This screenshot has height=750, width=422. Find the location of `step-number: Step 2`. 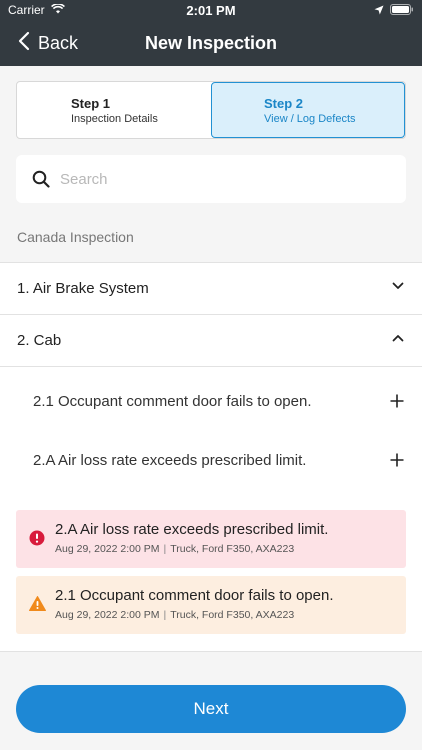

step-number: Step 2 is located at coordinates (284, 103).